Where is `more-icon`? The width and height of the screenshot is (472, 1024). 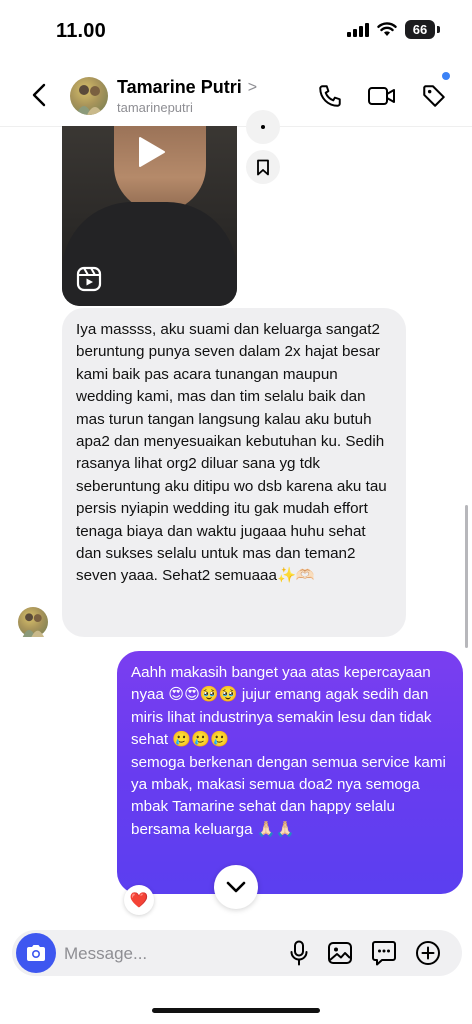
more-icon is located at coordinates (263, 127).